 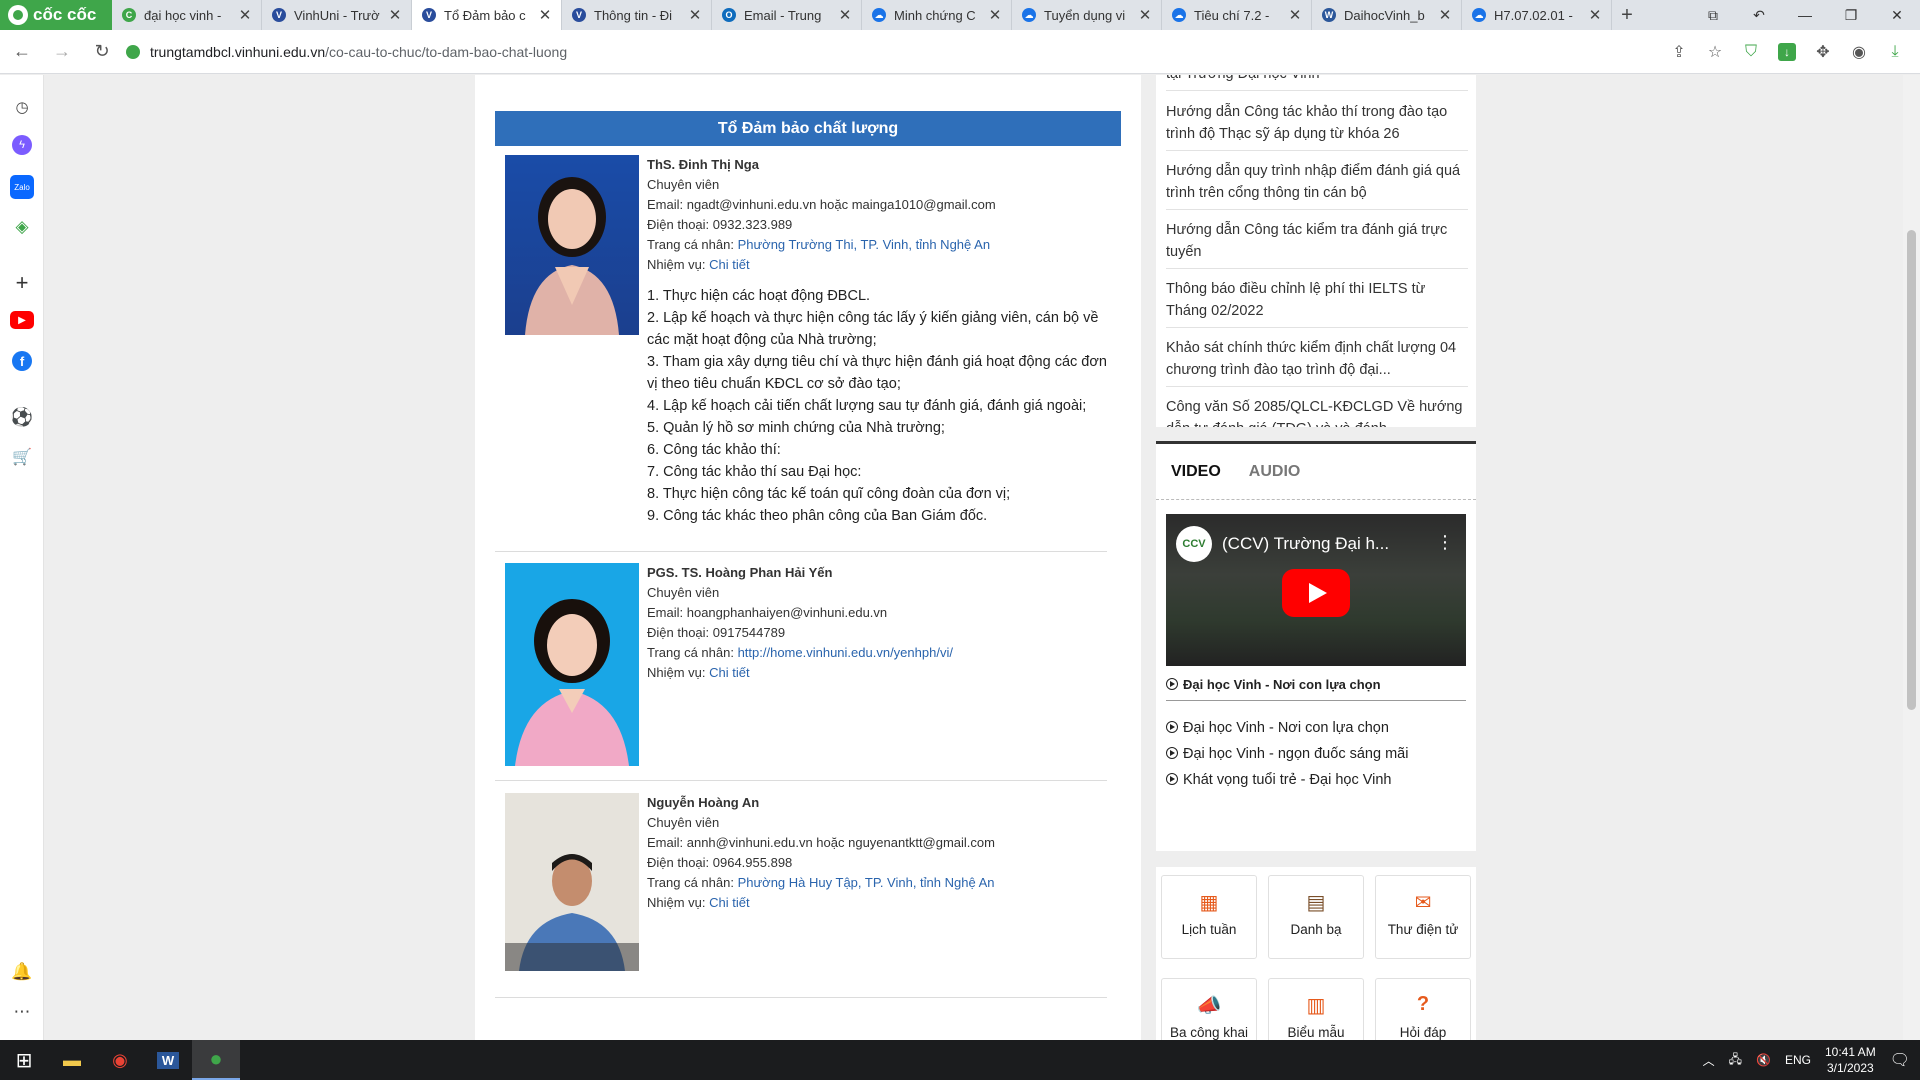 What do you see at coordinates (1316, 689) in the screenshot?
I see `video-caption: Đại học Vinh - Nơi con lựa chọn` at bounding box center [1316, 689].